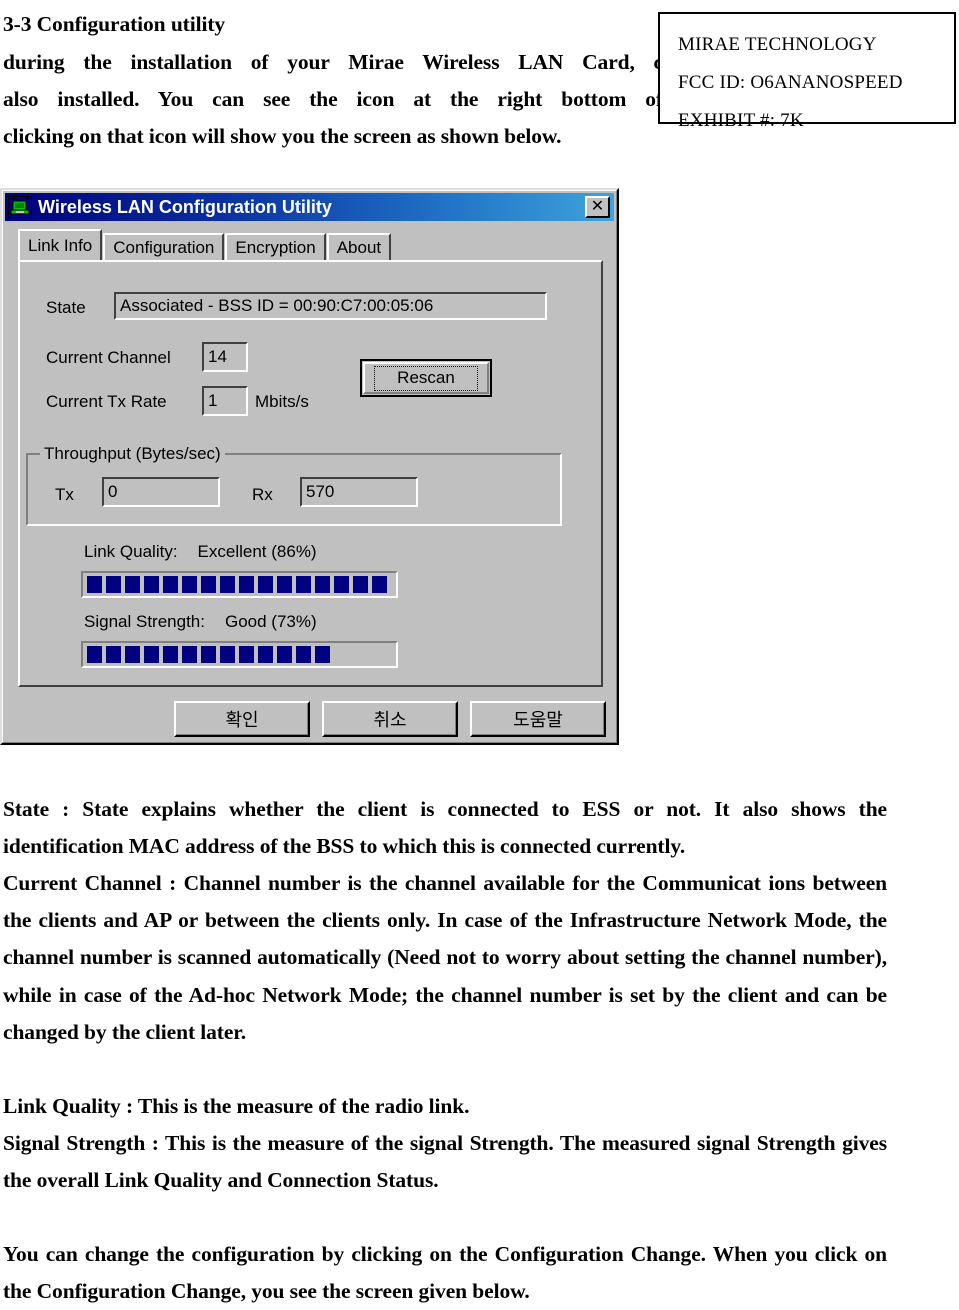 This screenshot has width=959, height=1310. What do you see at coordinates (185, 206) in the screenshot?
I see `dialog-title: Wireless LAN Configuration Utility` at bounding box center [185, 206].